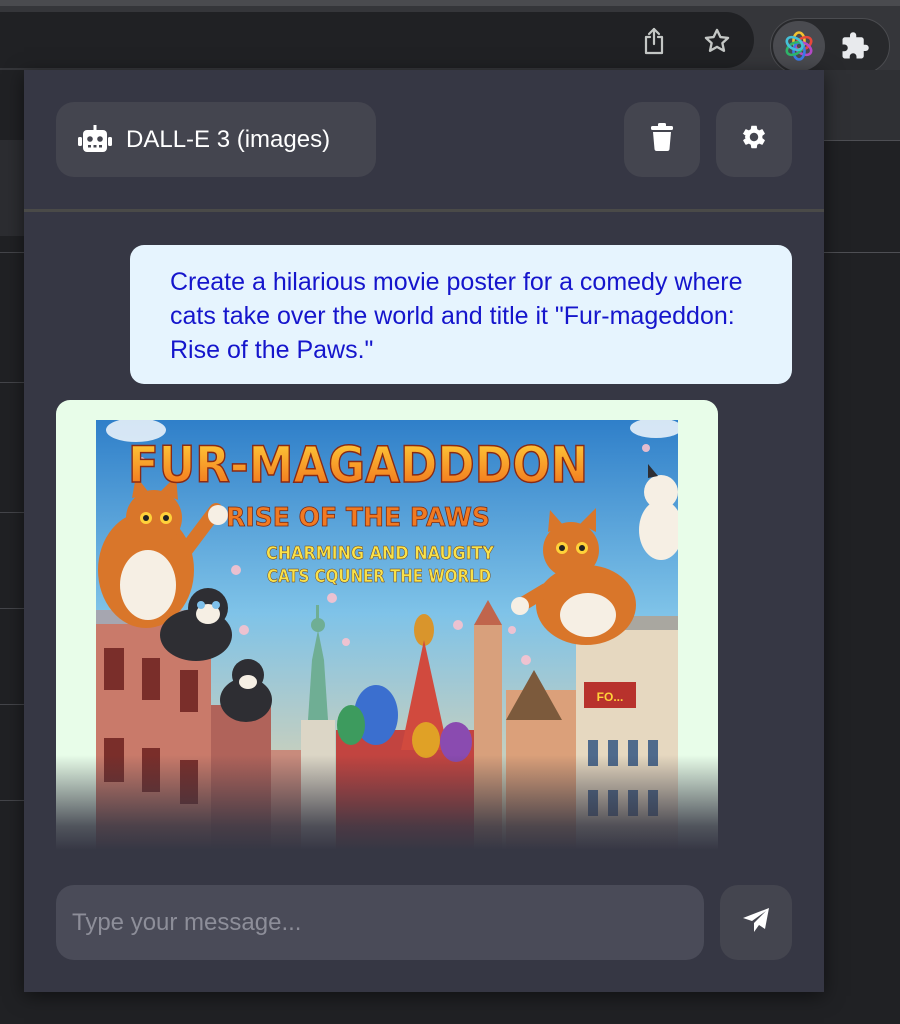  I want to click on settings-button, so click(754, 139).